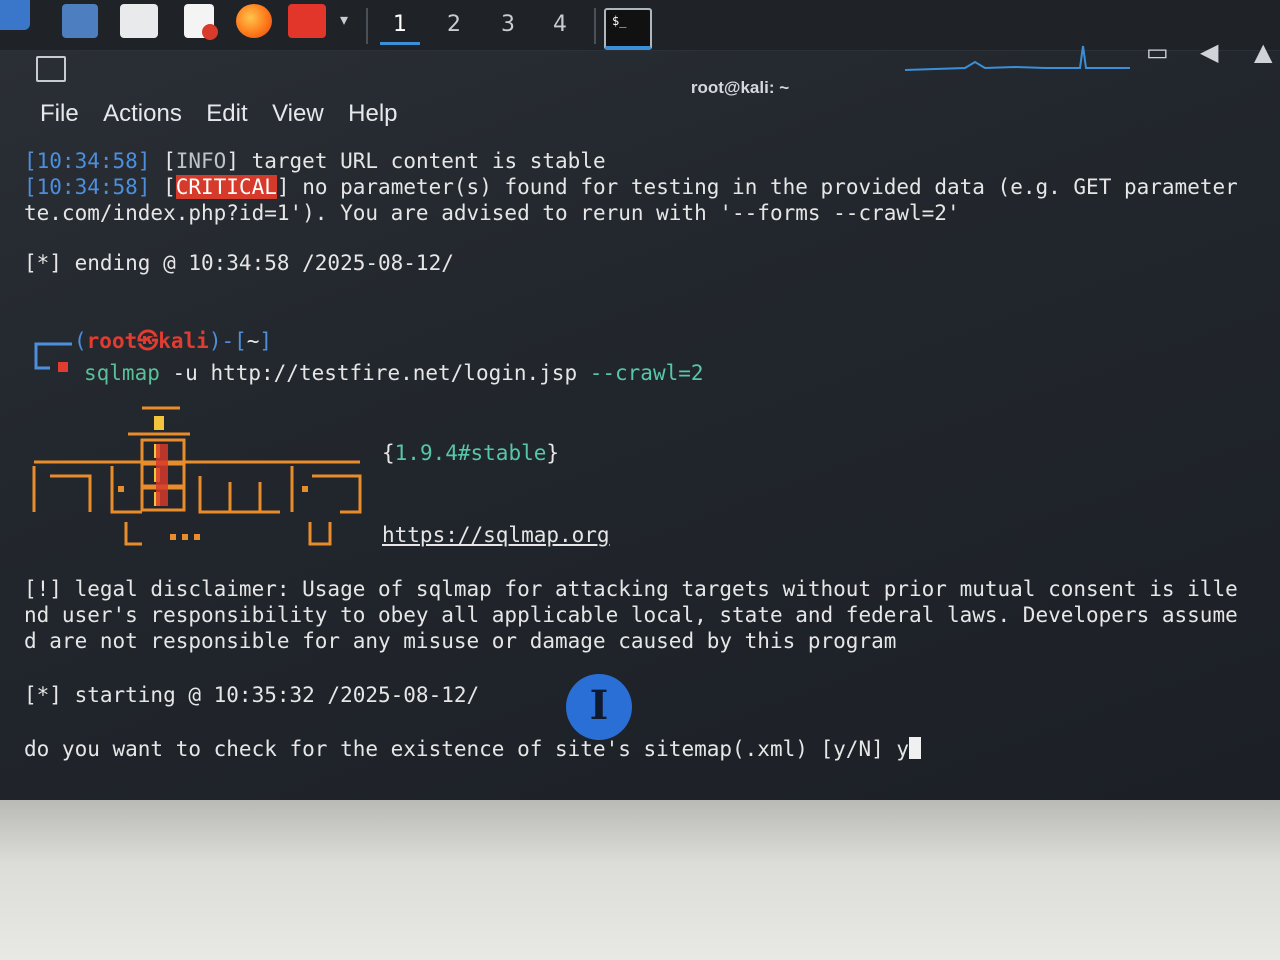 Image resolution: width=1280 pixels, height=960 pixels. Describe the element at coordinates (201, 161) in the screenshot. I see `log-tag-info: INFO` at that location.